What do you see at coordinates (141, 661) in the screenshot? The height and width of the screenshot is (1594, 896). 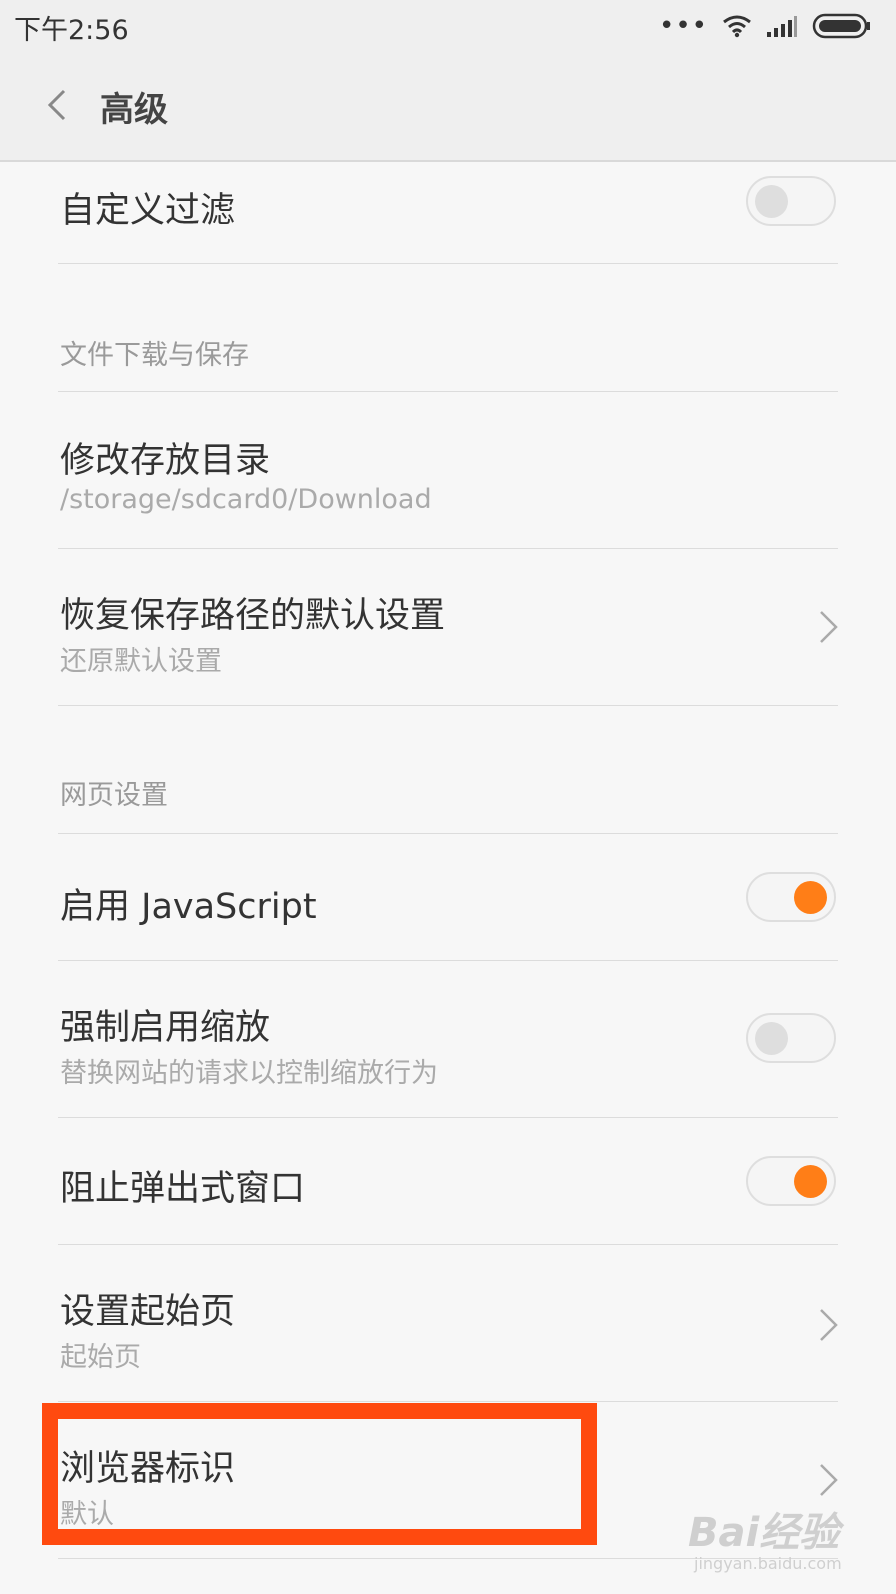 I see `setting-sub: 还原默认设置` at bounding box center [141, 661].